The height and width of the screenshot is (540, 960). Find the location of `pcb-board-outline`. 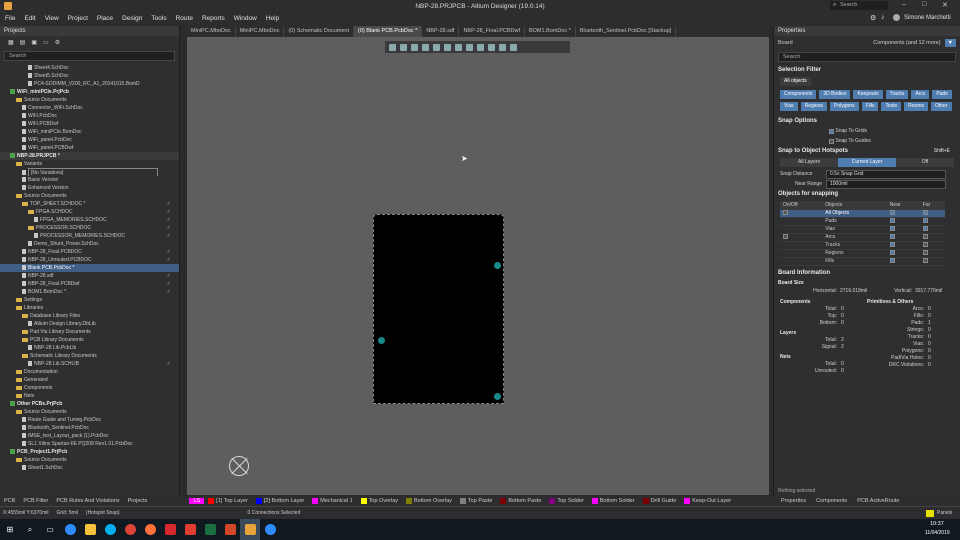

pcb-board-outline is located at coordinates (438, 309).